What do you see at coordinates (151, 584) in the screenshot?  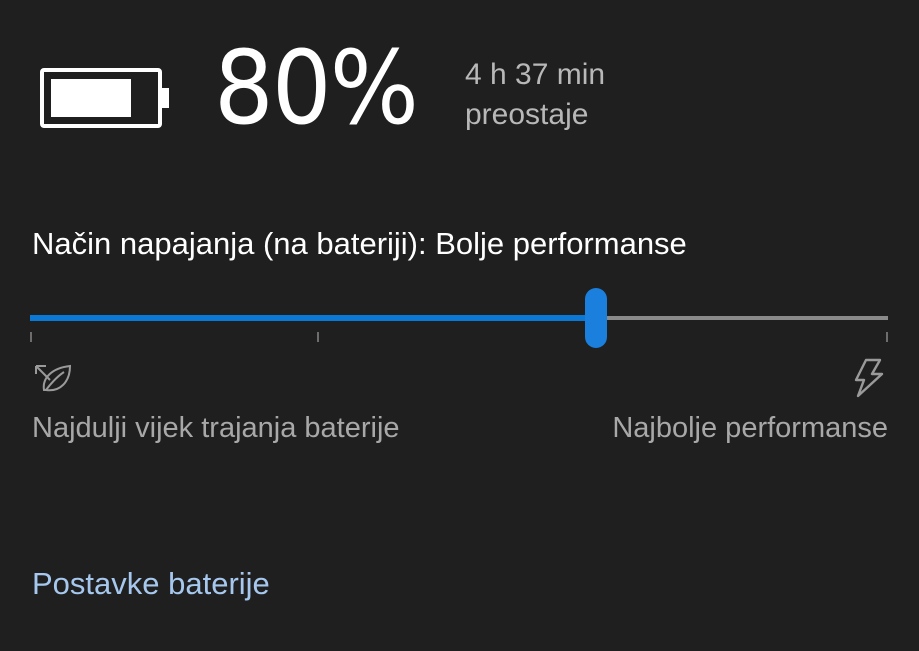 I see `battery-settings-link: Postavke baterije` at bounding box center [151, 584].